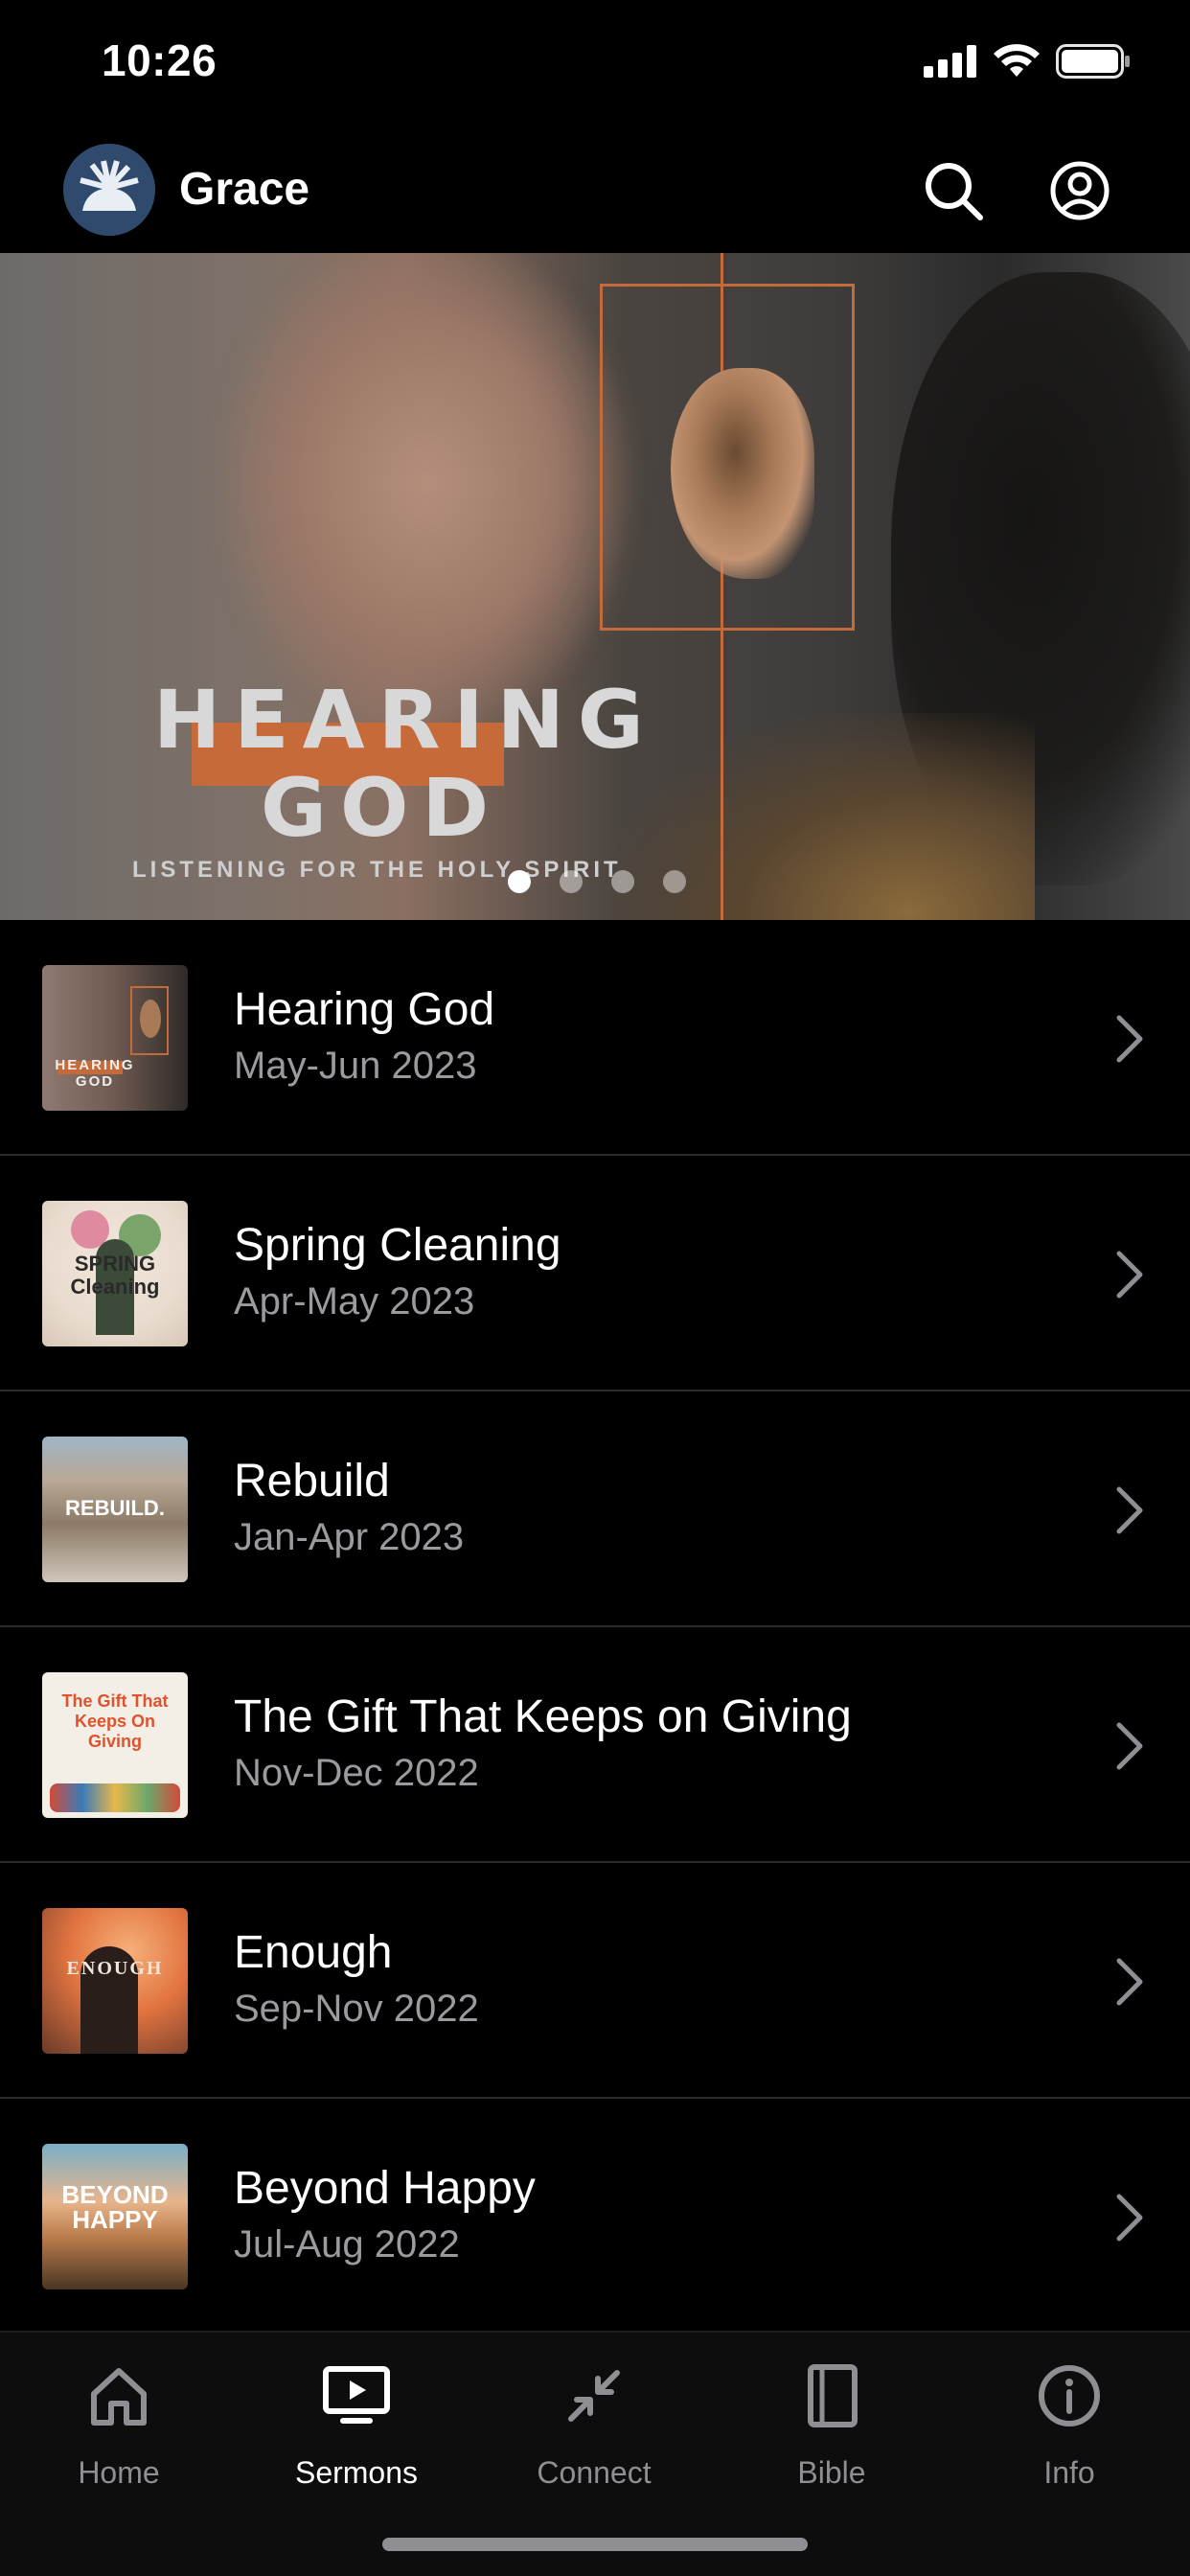 This screenshot has height=2576, width=1190. I want to click on series-dates: Apr-May 2023, so click(355, 1301).